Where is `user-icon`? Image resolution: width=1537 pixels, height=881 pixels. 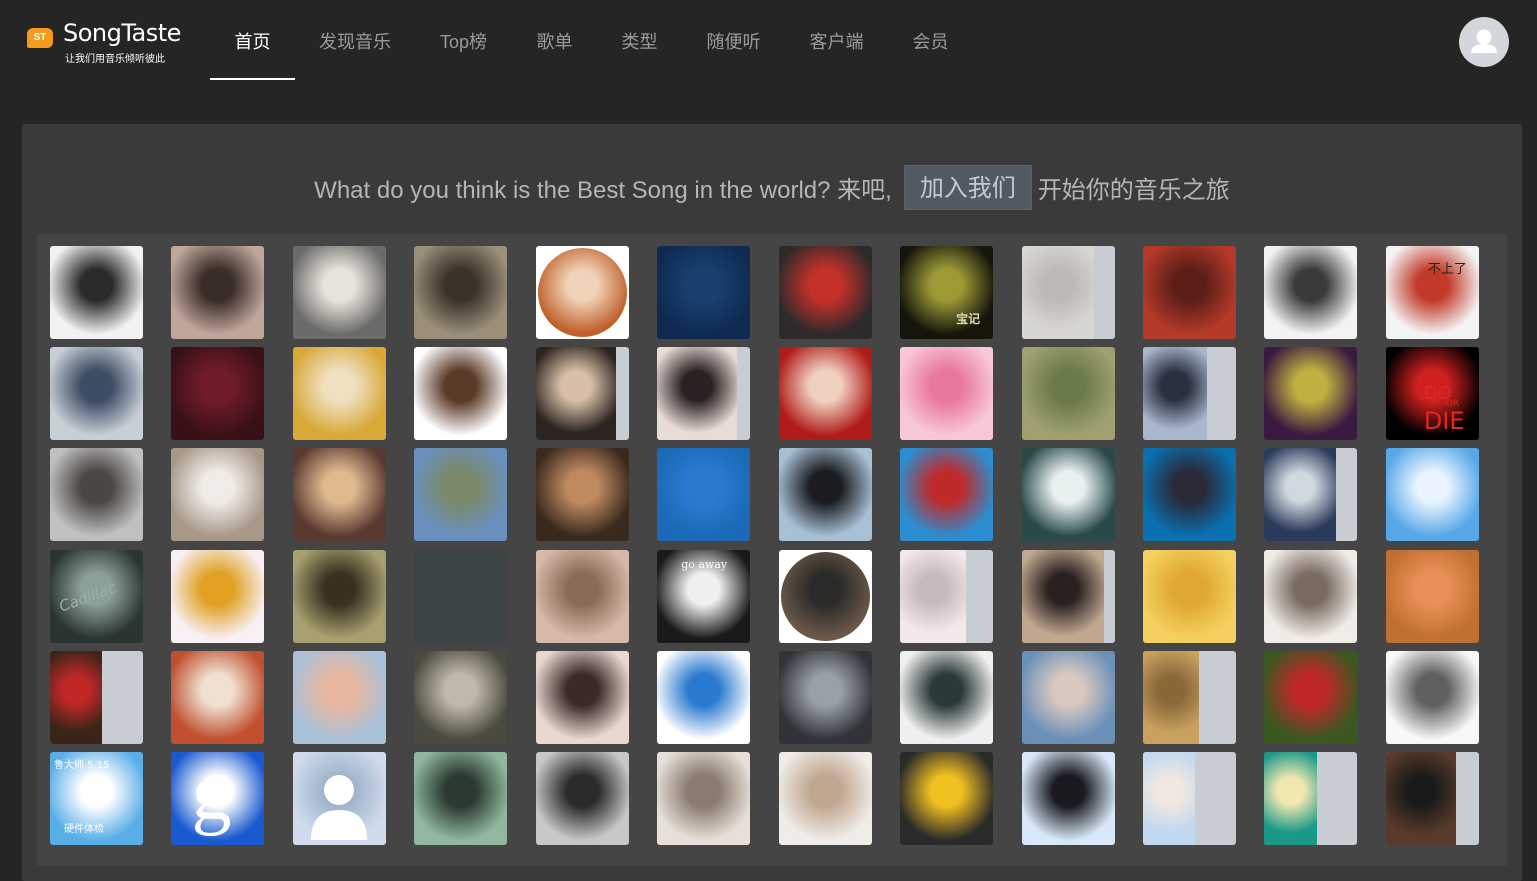 user-icon is located at coordinates (1484, 41).